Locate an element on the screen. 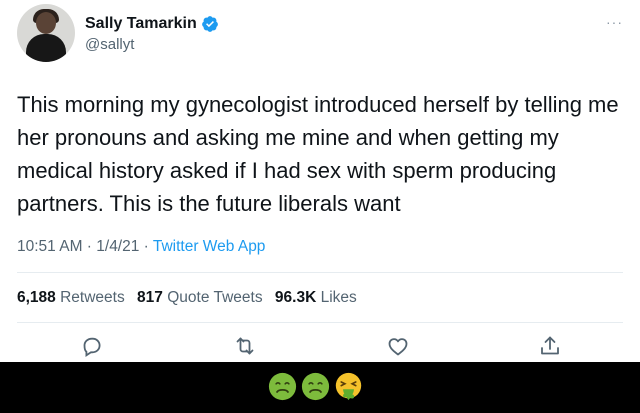 The image size is (640, 413). avatar is located at coordinates (46, 33).